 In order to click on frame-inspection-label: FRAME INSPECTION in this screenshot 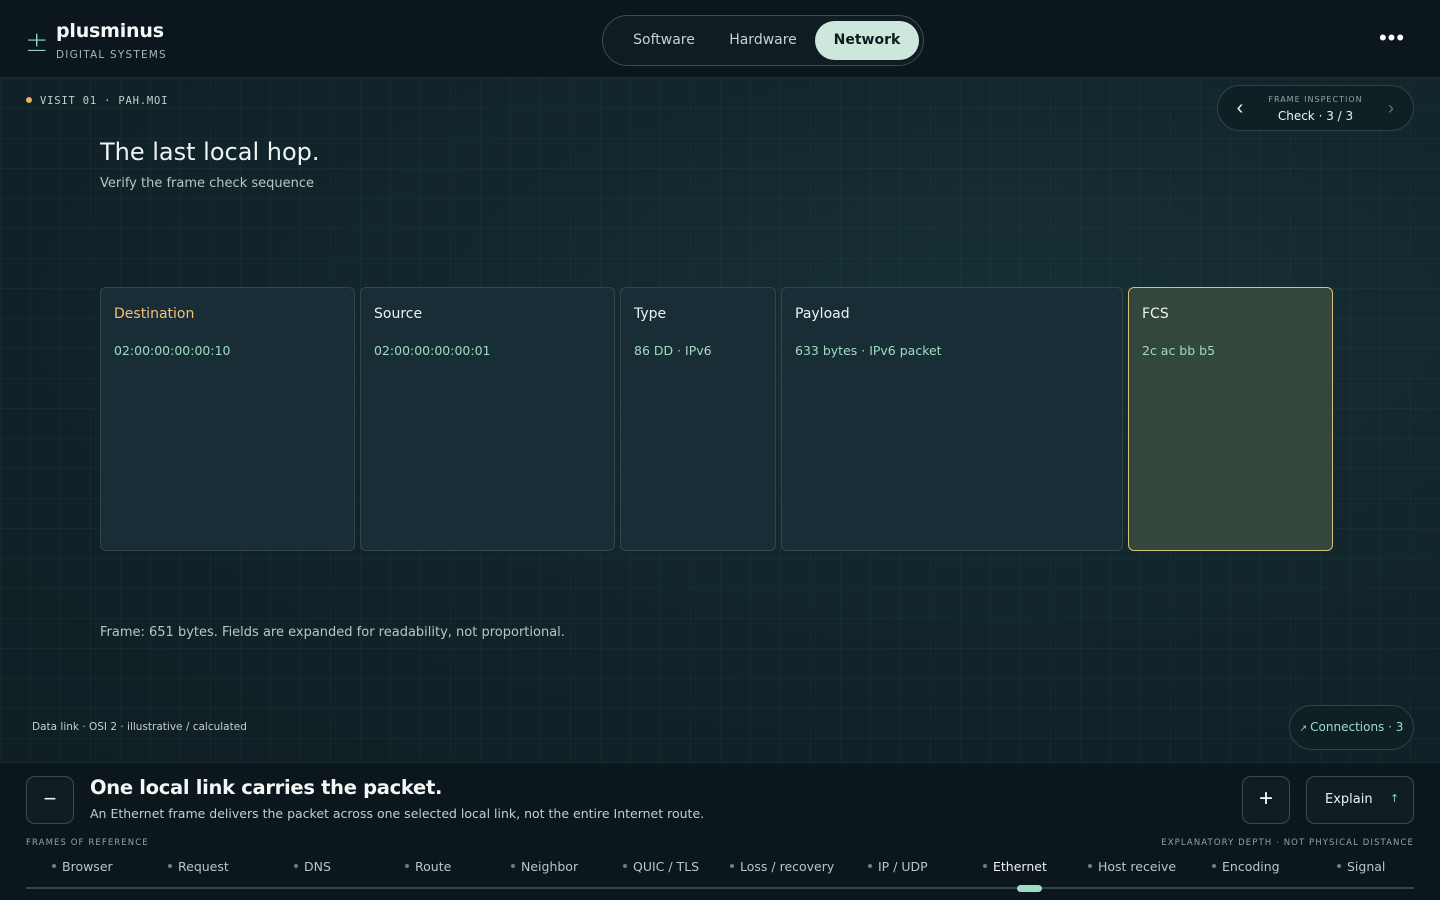, I will do `click(1315, 99)`.